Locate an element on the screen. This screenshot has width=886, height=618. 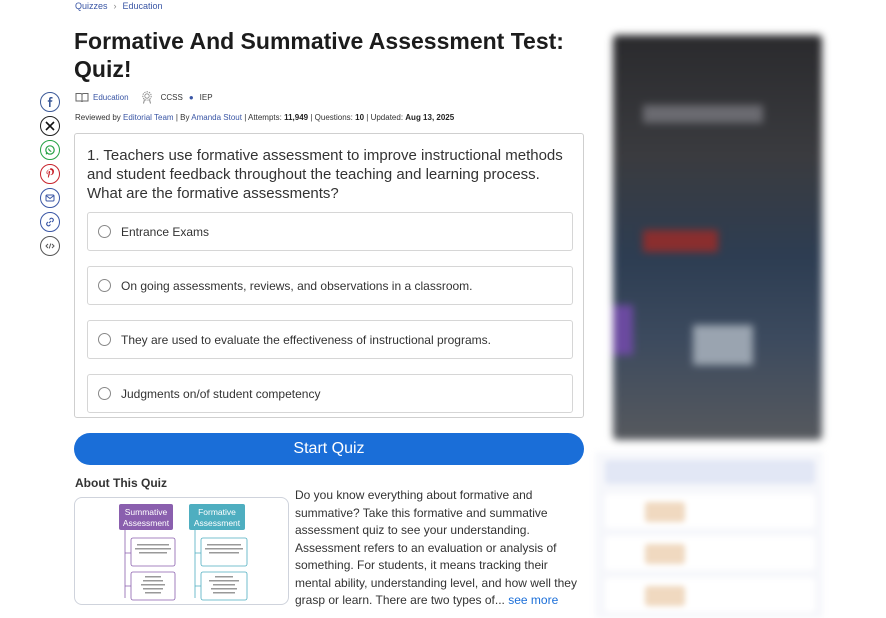
book-icon is located at coordinates (82, 97).